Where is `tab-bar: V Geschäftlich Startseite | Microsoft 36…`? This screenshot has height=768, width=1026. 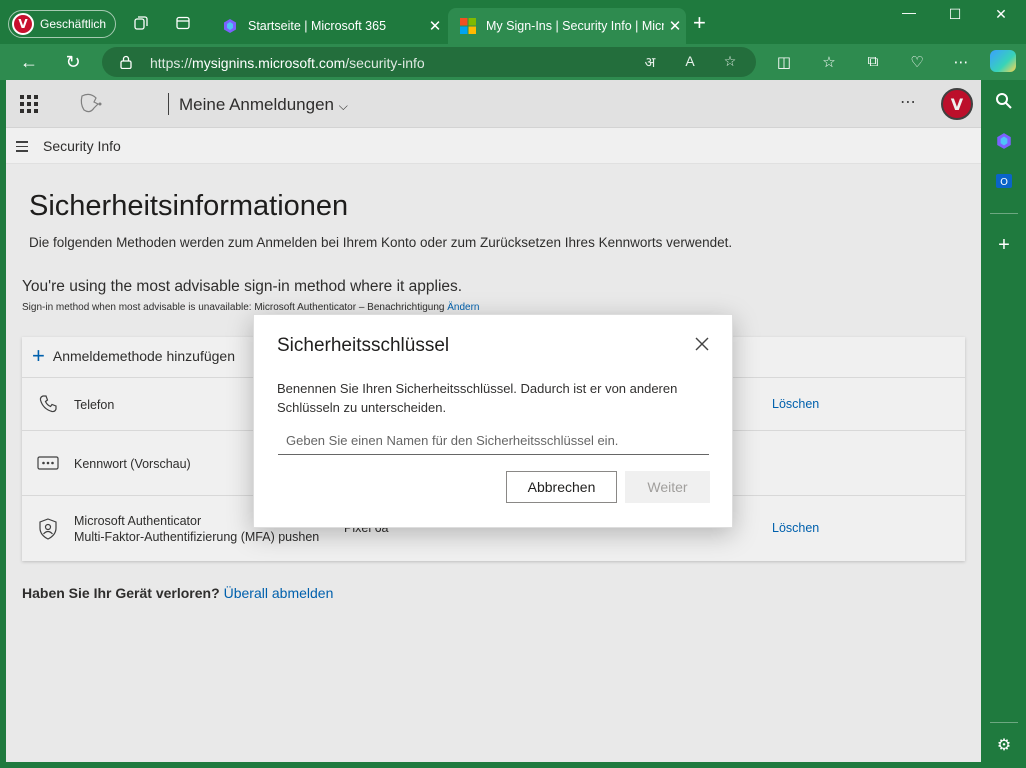 tab-bar: V Geschäftlich Startseite | Microsoft 36… is located at coordinates (513, 22).